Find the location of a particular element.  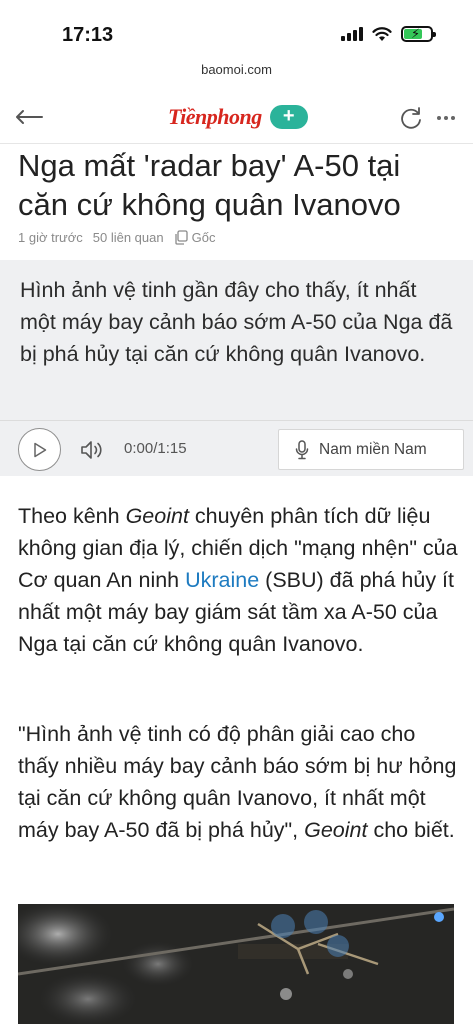

satellite-photo is located at coordinates (236, 964).